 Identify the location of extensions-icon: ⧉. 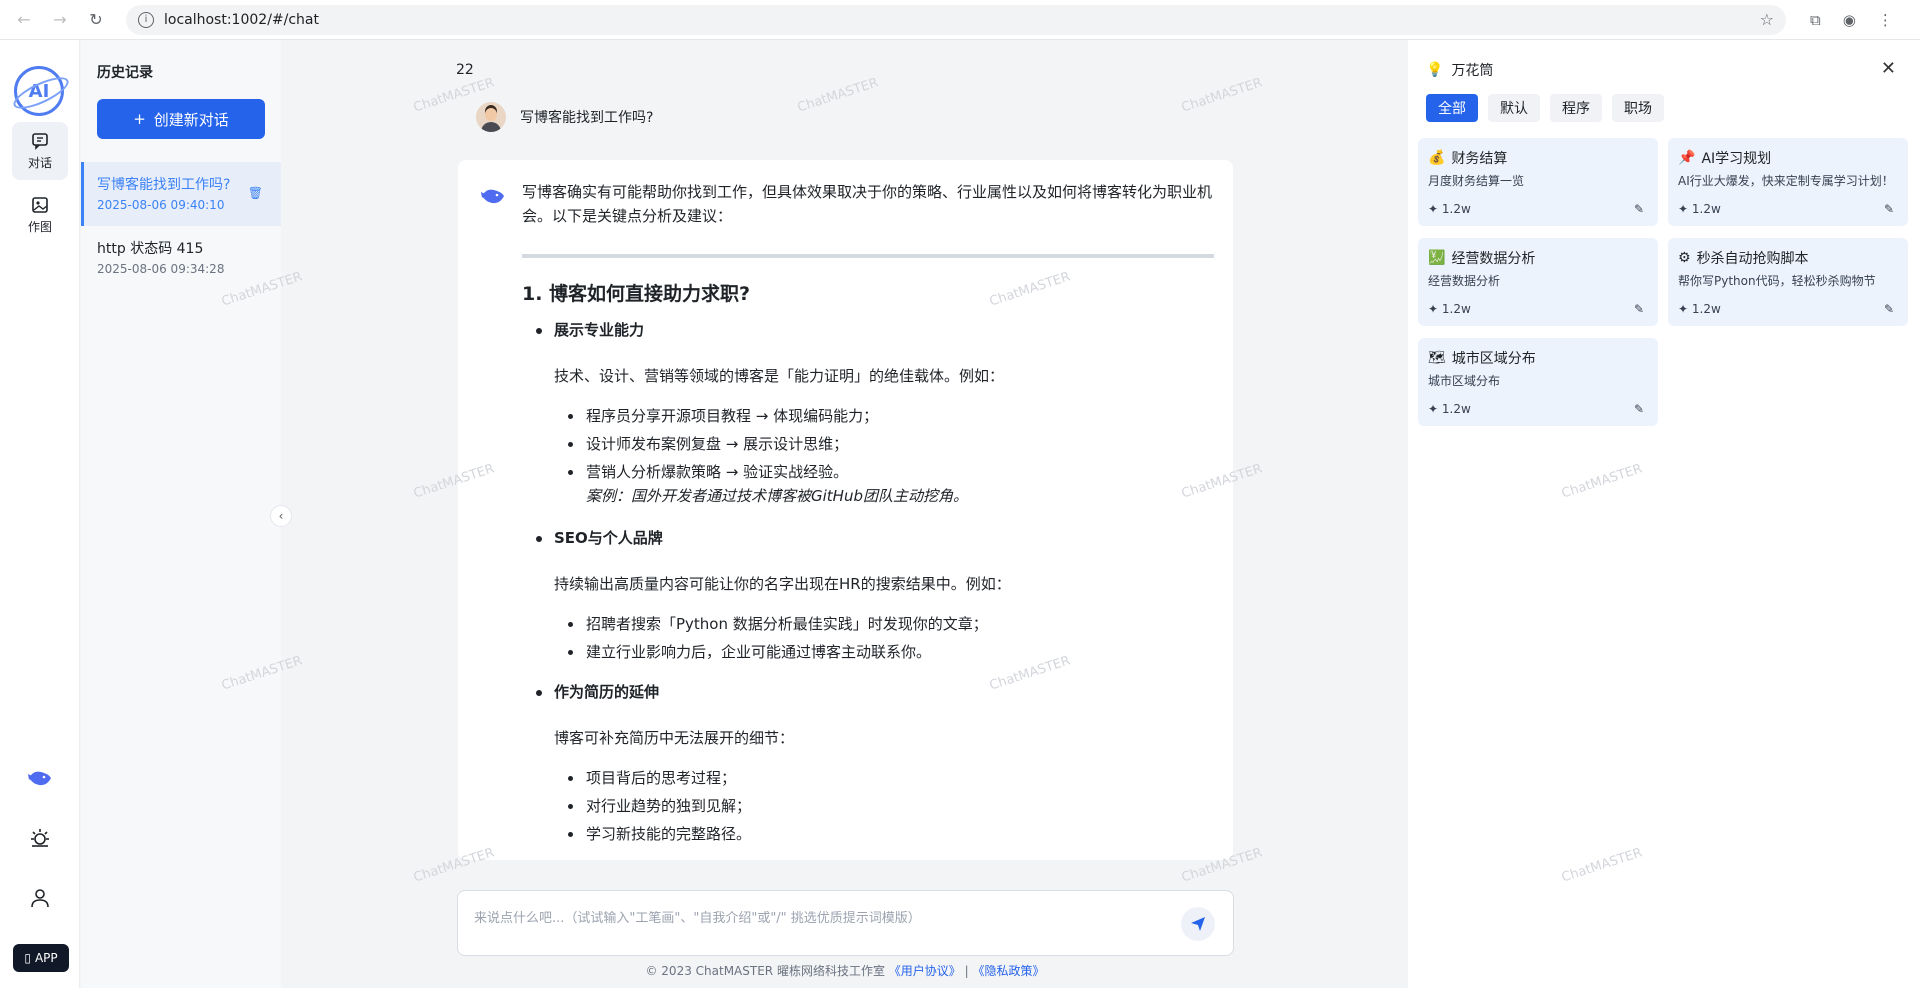
(1815, 20).